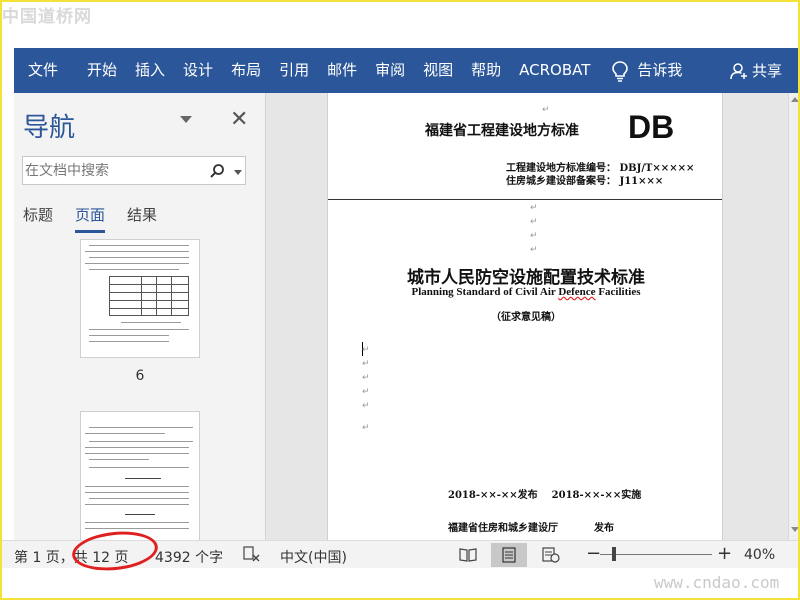  I want to click on tab-references: 引用, so click(294, 70).